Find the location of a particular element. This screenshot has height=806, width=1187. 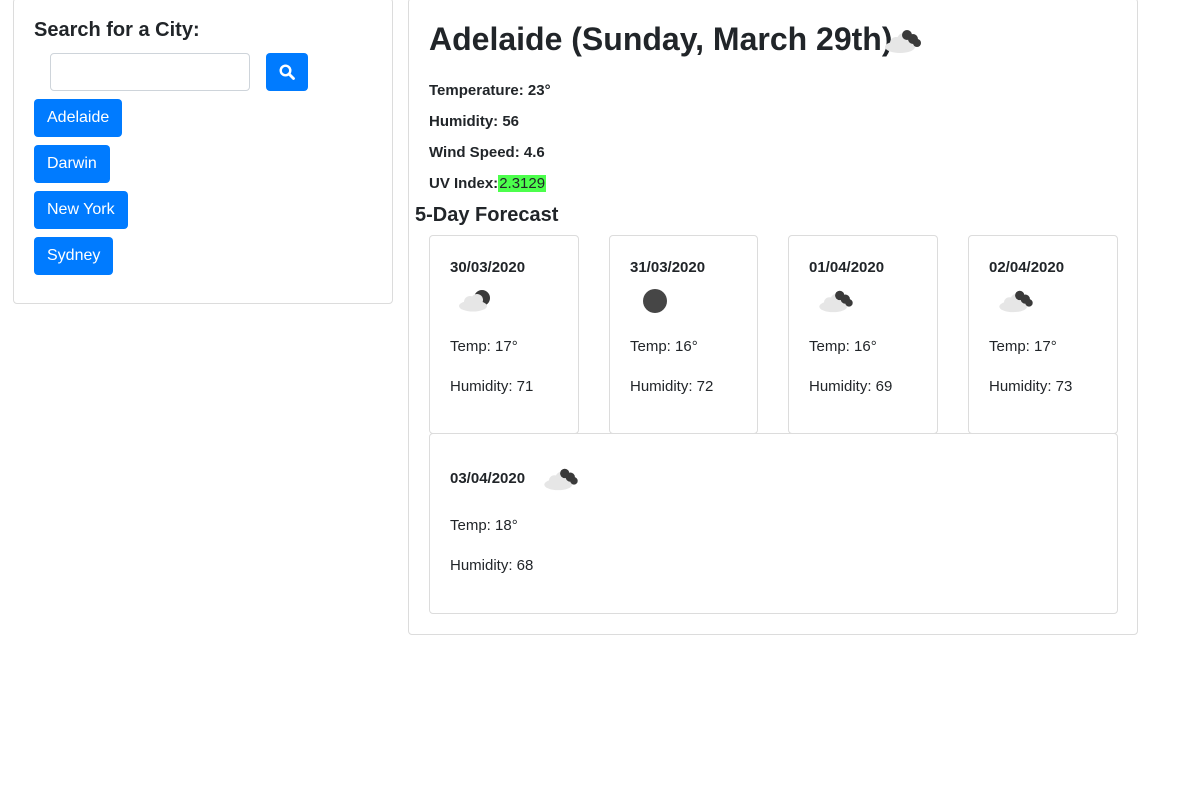

forecast-card: 31/03/2020 Temp: 16° Humidity: 72 is located at coordinates (683, 334).